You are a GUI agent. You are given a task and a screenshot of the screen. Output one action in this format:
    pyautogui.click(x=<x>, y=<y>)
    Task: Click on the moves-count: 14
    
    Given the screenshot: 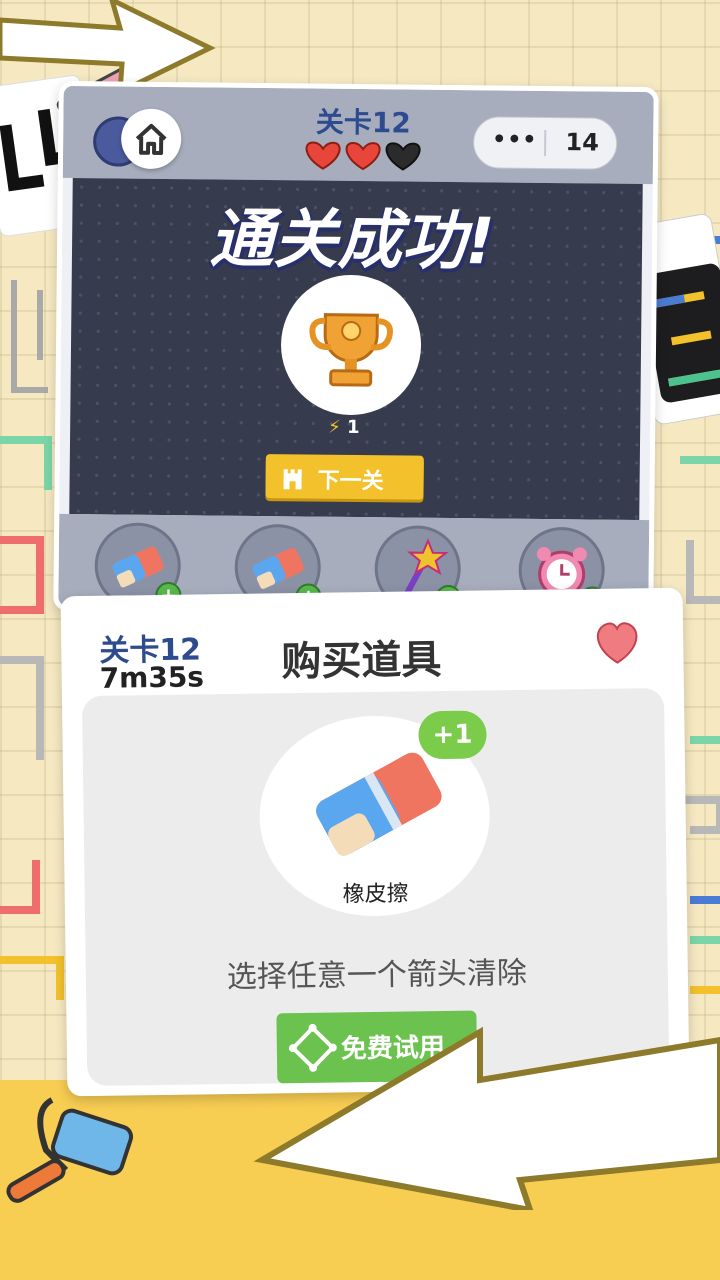 What is the action you would take?
    pyautogui.click(x=582, y=142)
    